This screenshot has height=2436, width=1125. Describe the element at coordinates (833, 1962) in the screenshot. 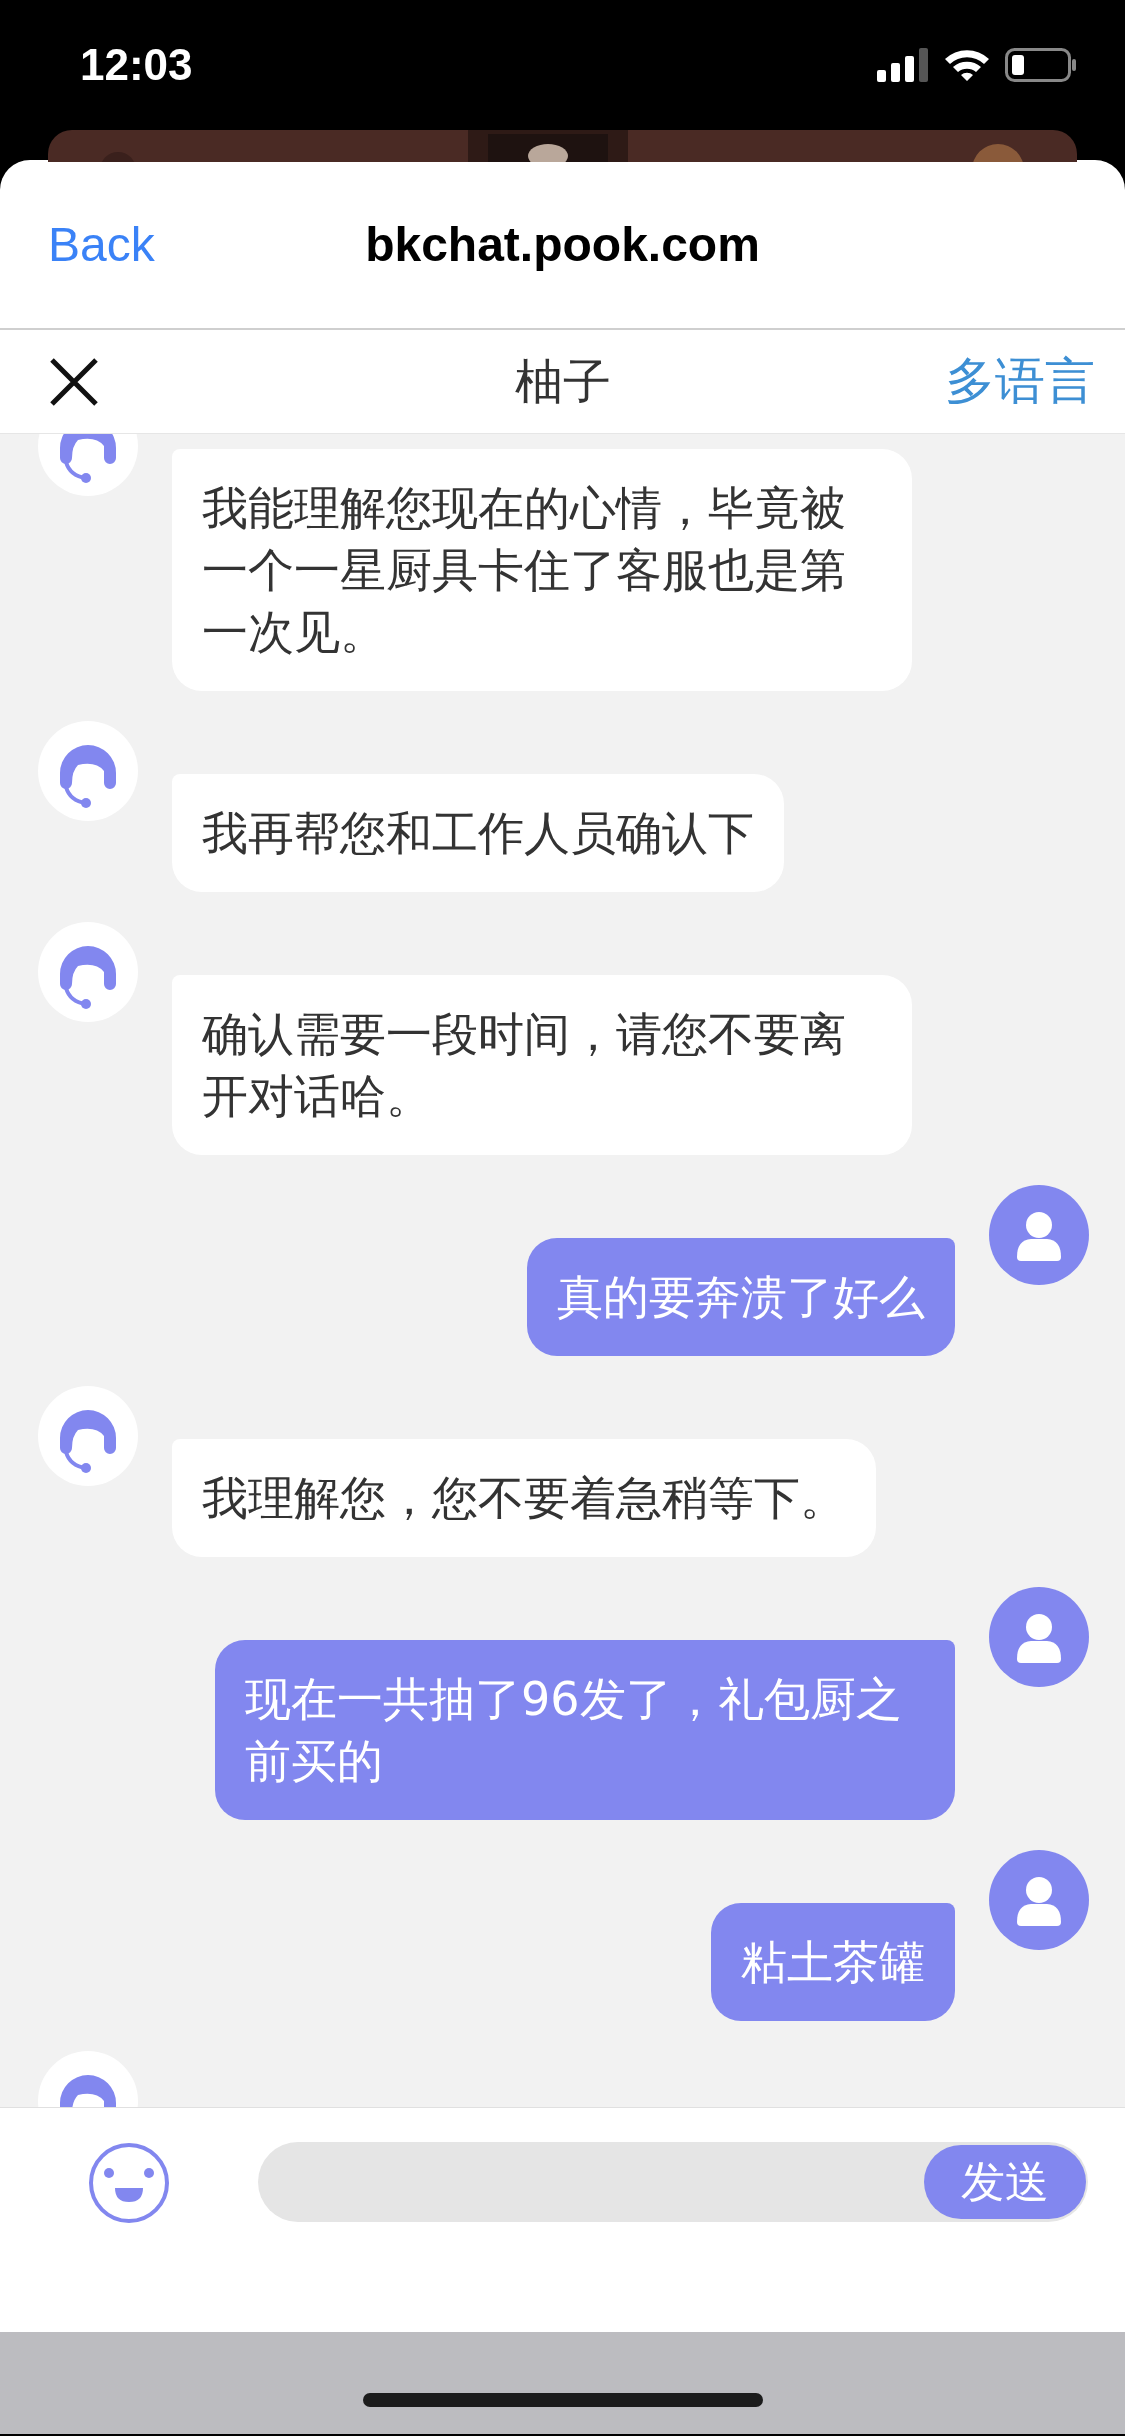

I see `message-bubble: 粘土茶罐` at that location.